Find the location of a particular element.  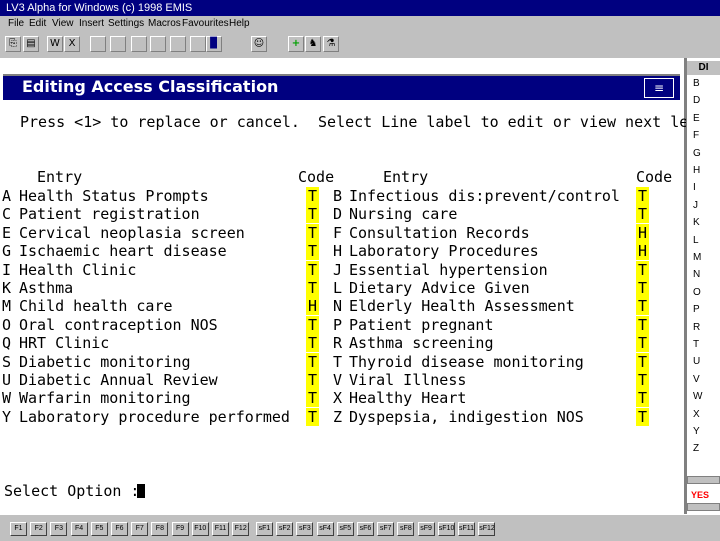

line-label-key: Y is located at coordinates (6, 417).